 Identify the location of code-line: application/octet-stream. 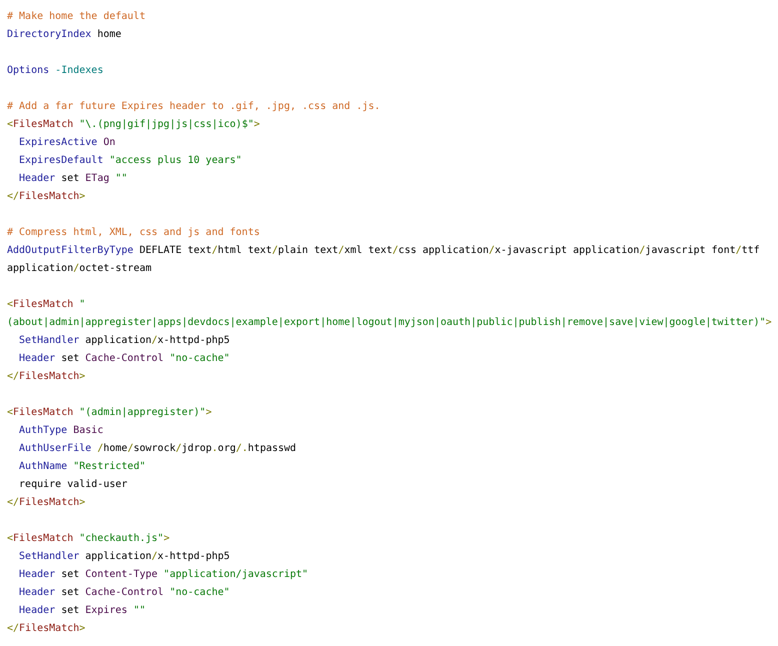
(79, 269).